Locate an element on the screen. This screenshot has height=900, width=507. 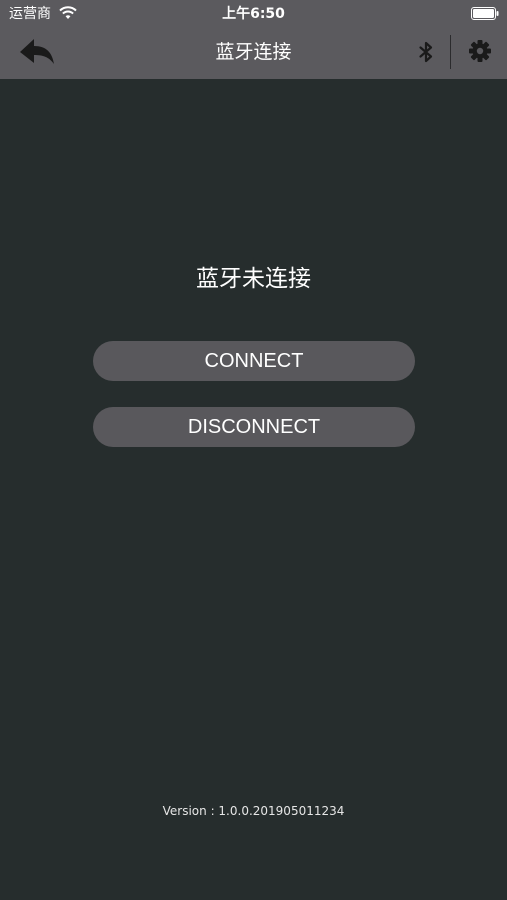
version-label: Version is located at coordinates (184, 811).